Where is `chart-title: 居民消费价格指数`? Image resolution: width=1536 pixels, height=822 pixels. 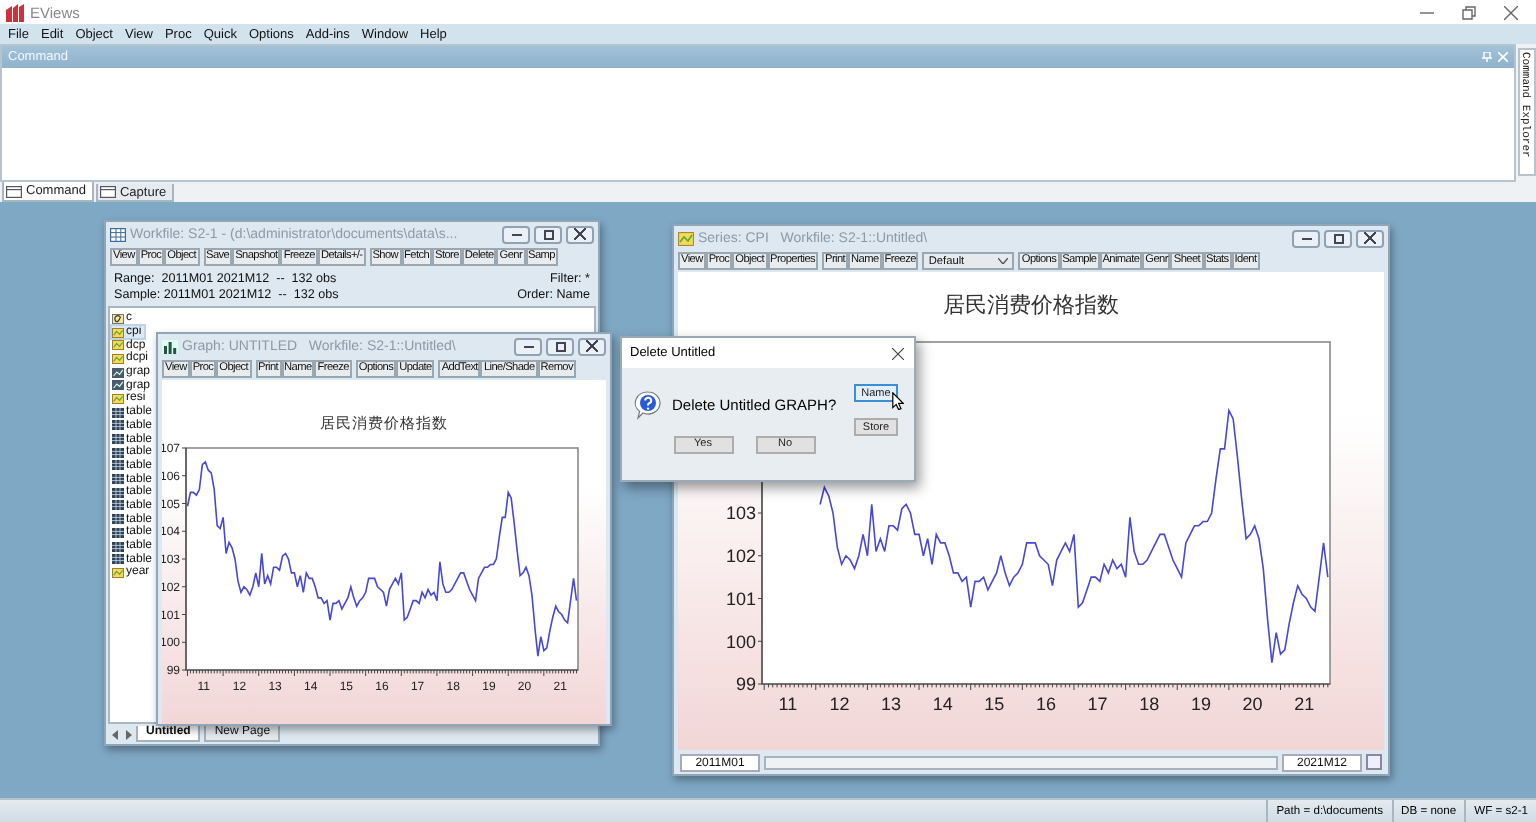
chart-title: 居民消费价格指数 is located at coordinates (1031, 305).